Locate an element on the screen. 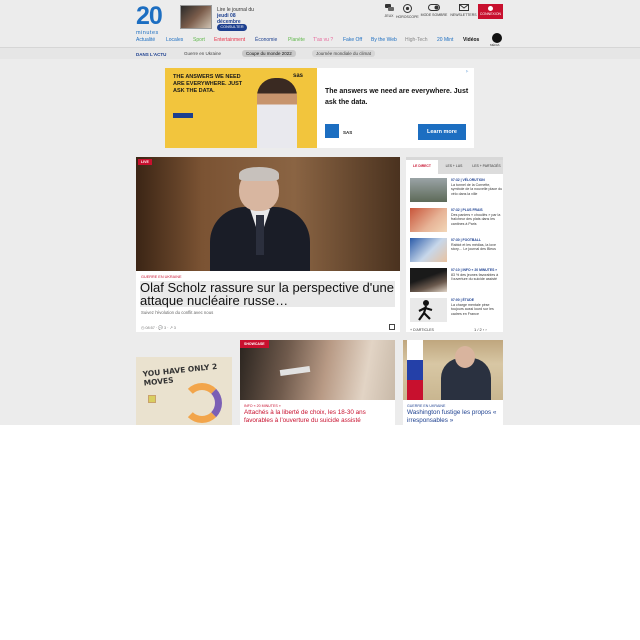  more-articles-link: + D'ARTICLES is located at coordinates (422, 330).